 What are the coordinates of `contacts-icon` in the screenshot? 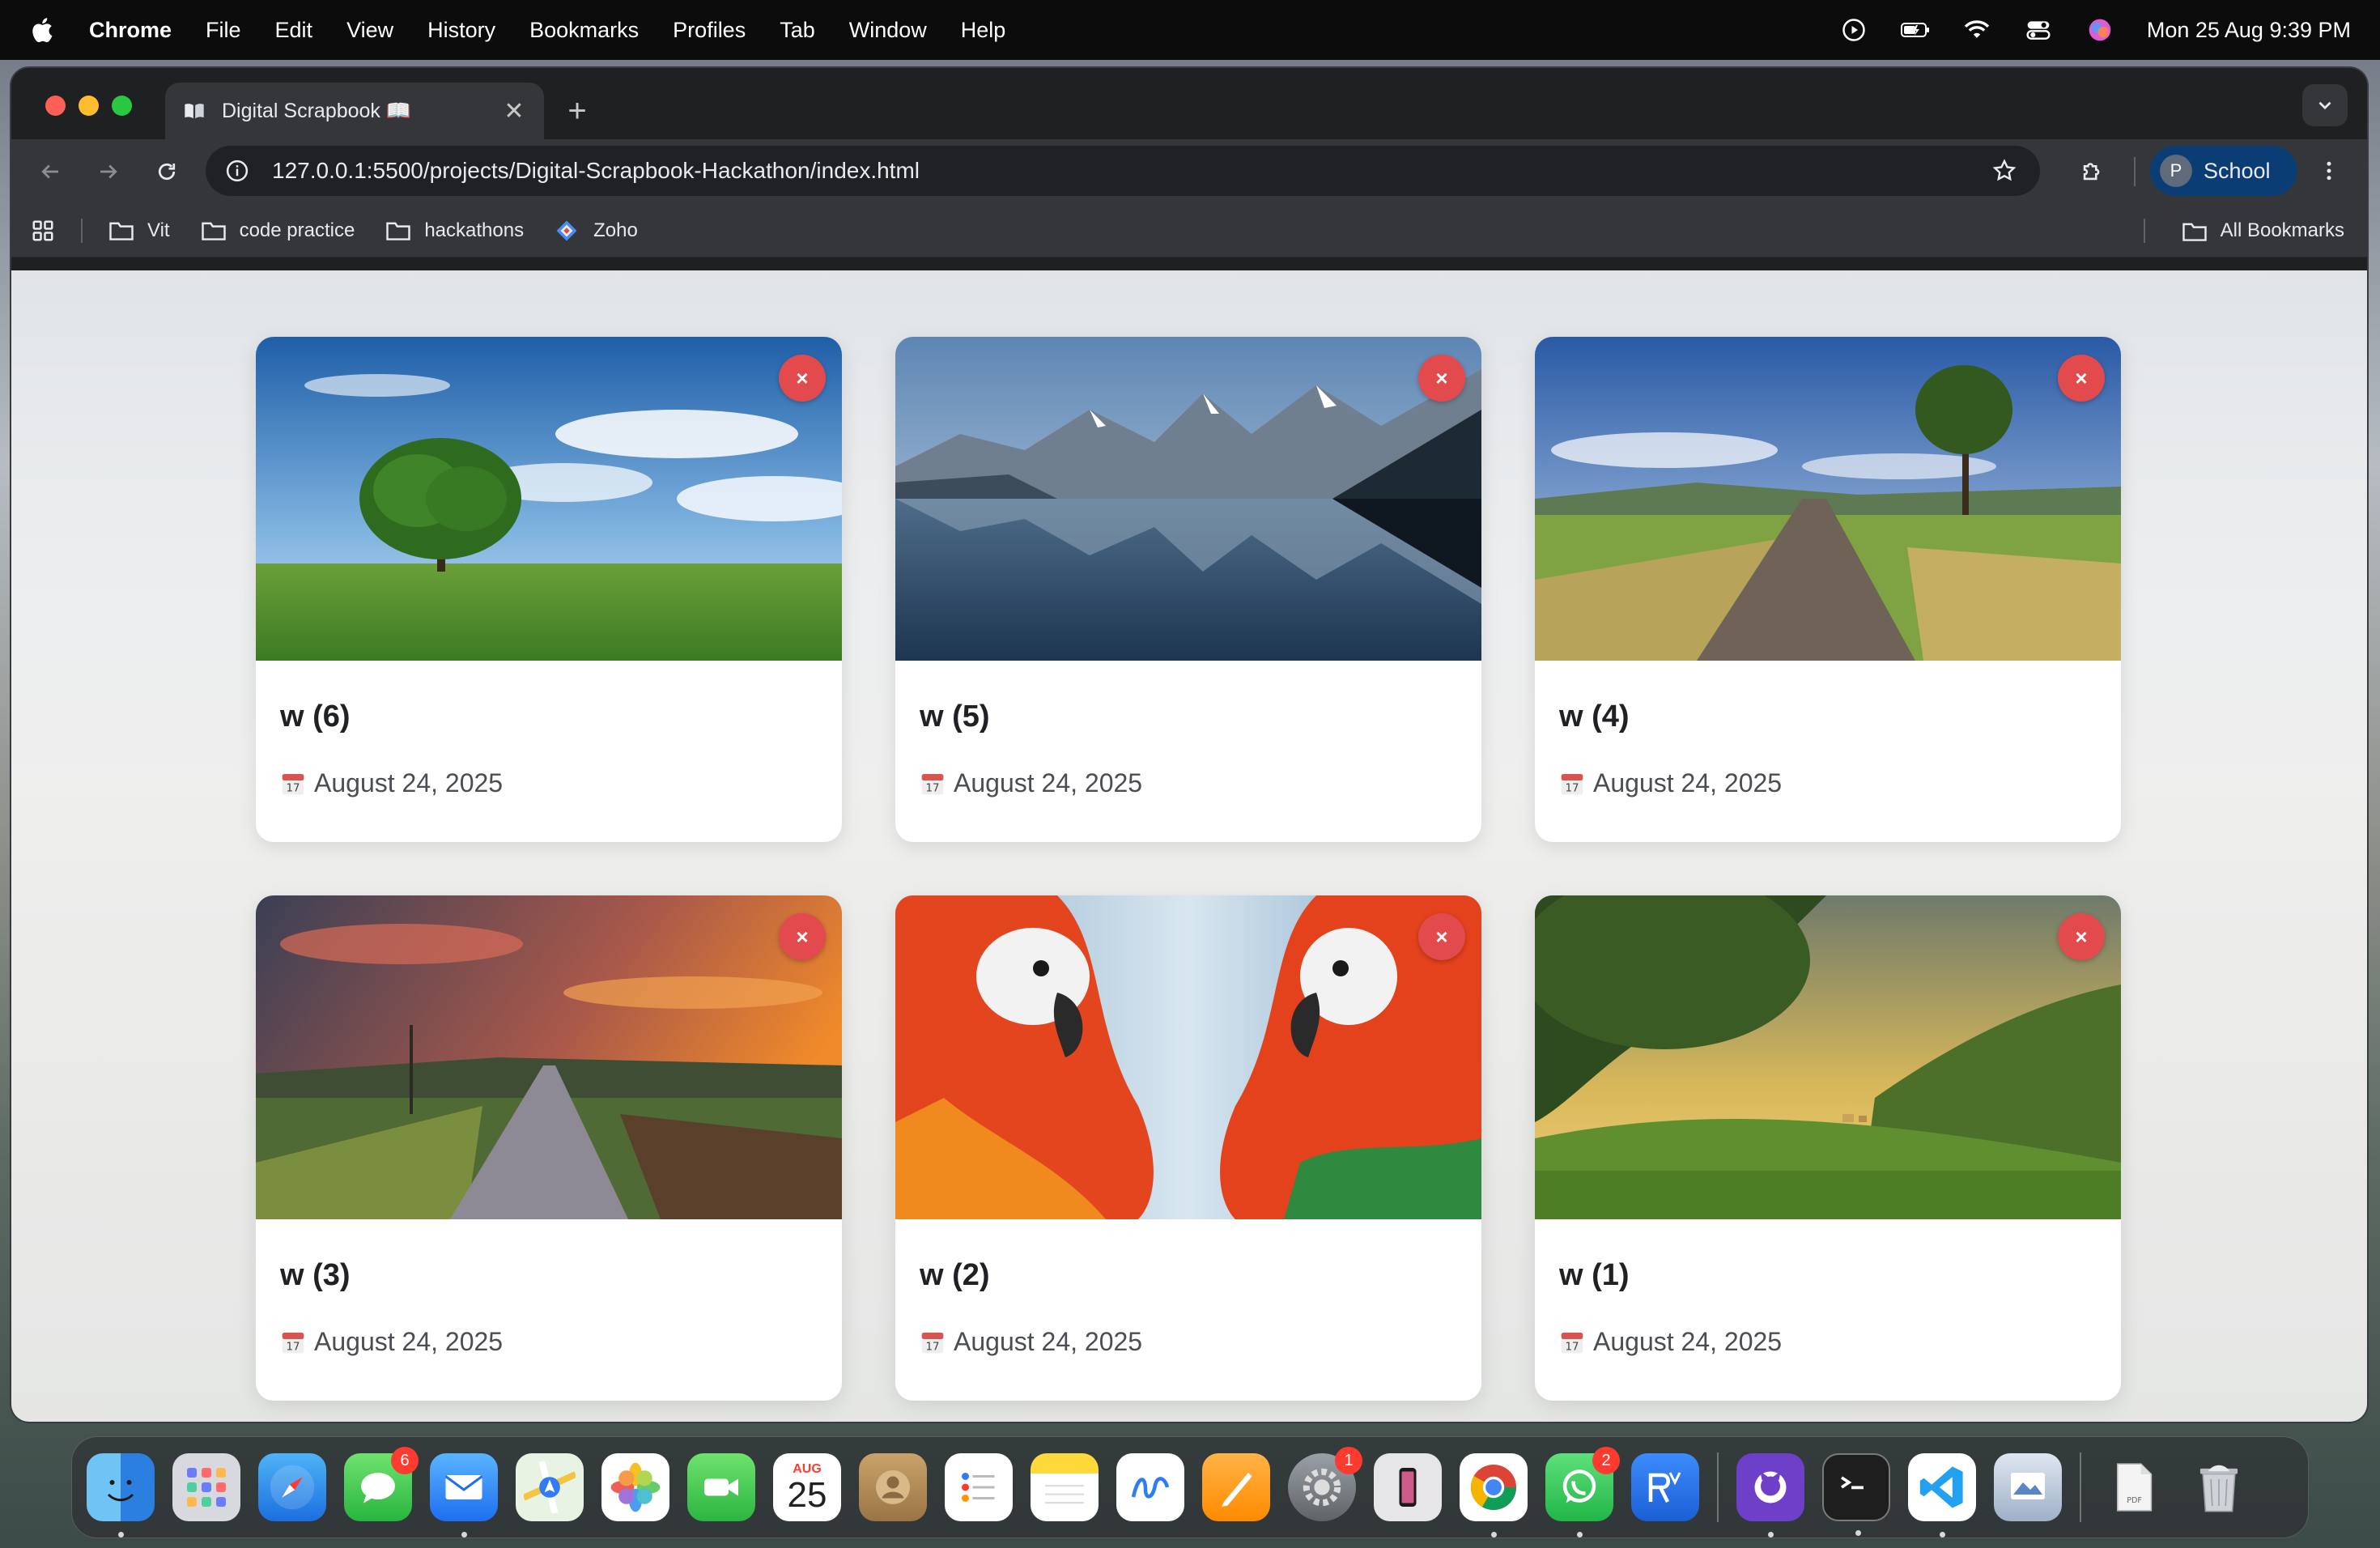 It's located at (893, 1487).